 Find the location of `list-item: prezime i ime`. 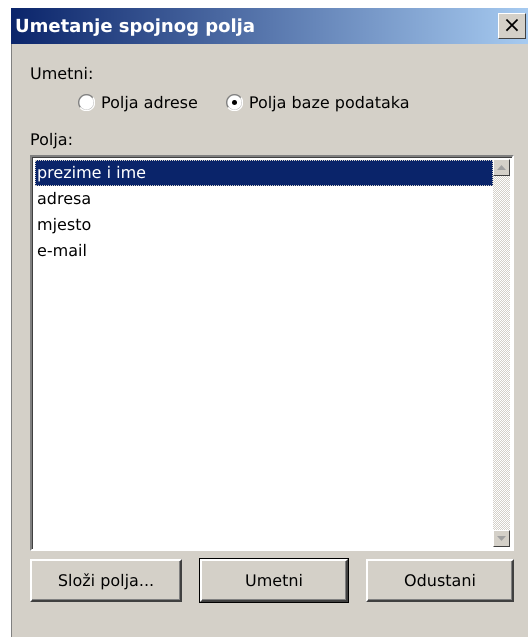

list-item: prezime i ime is located at coordinates (264, 173).